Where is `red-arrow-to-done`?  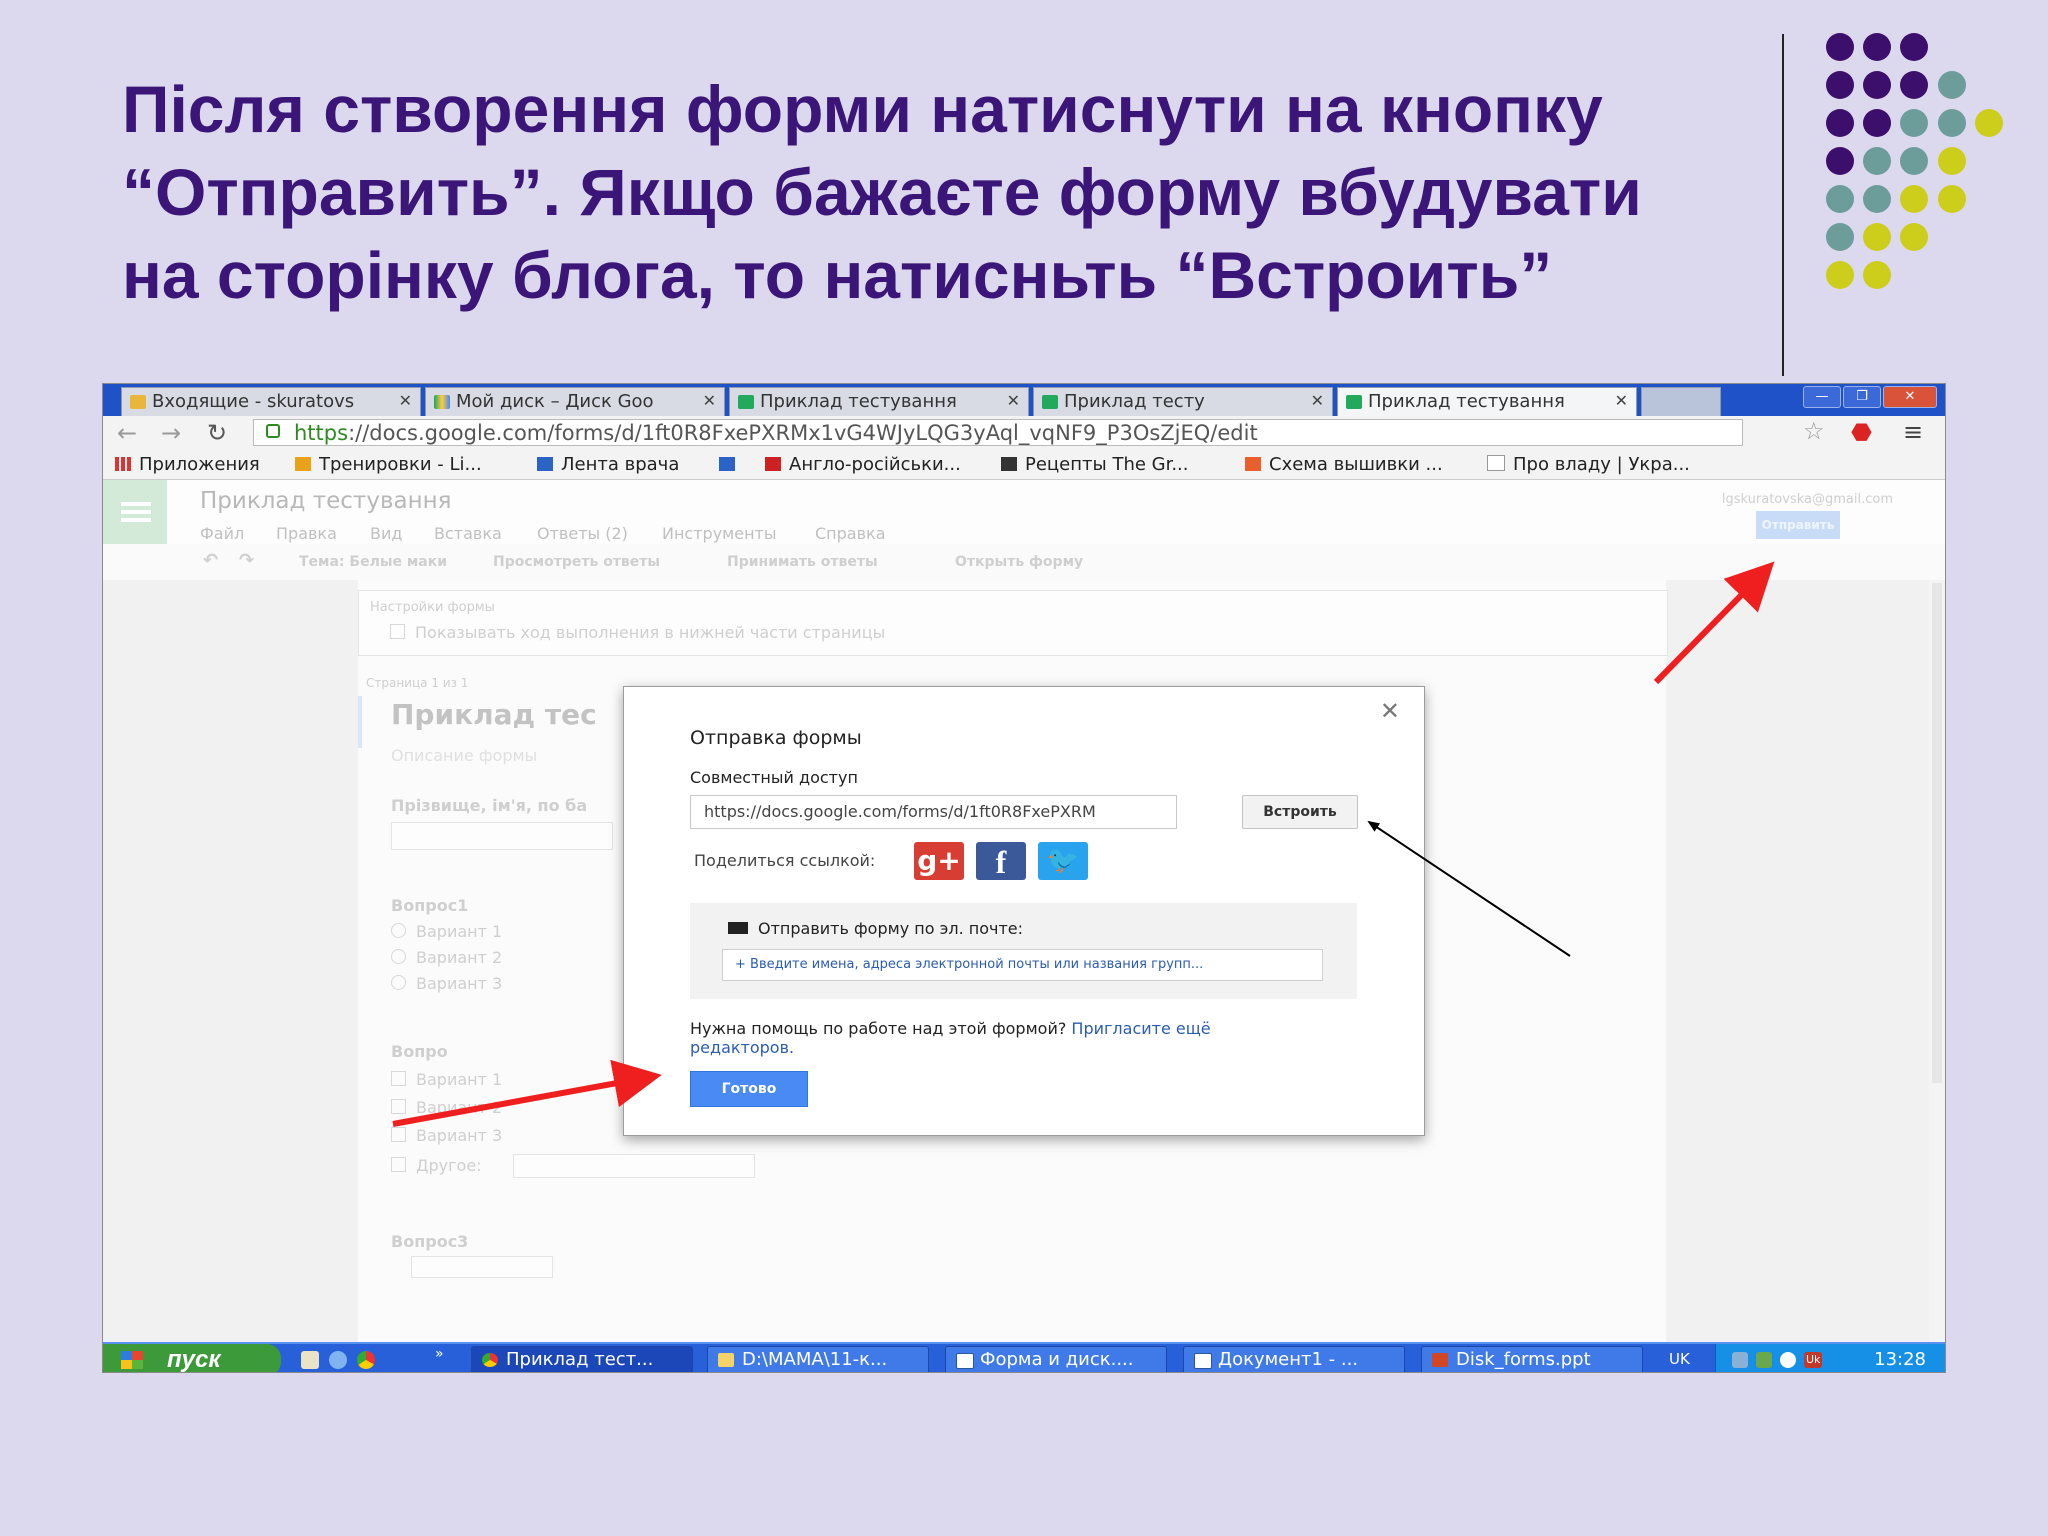 red-arrow-to-done is located at coordinates (527, 1093).